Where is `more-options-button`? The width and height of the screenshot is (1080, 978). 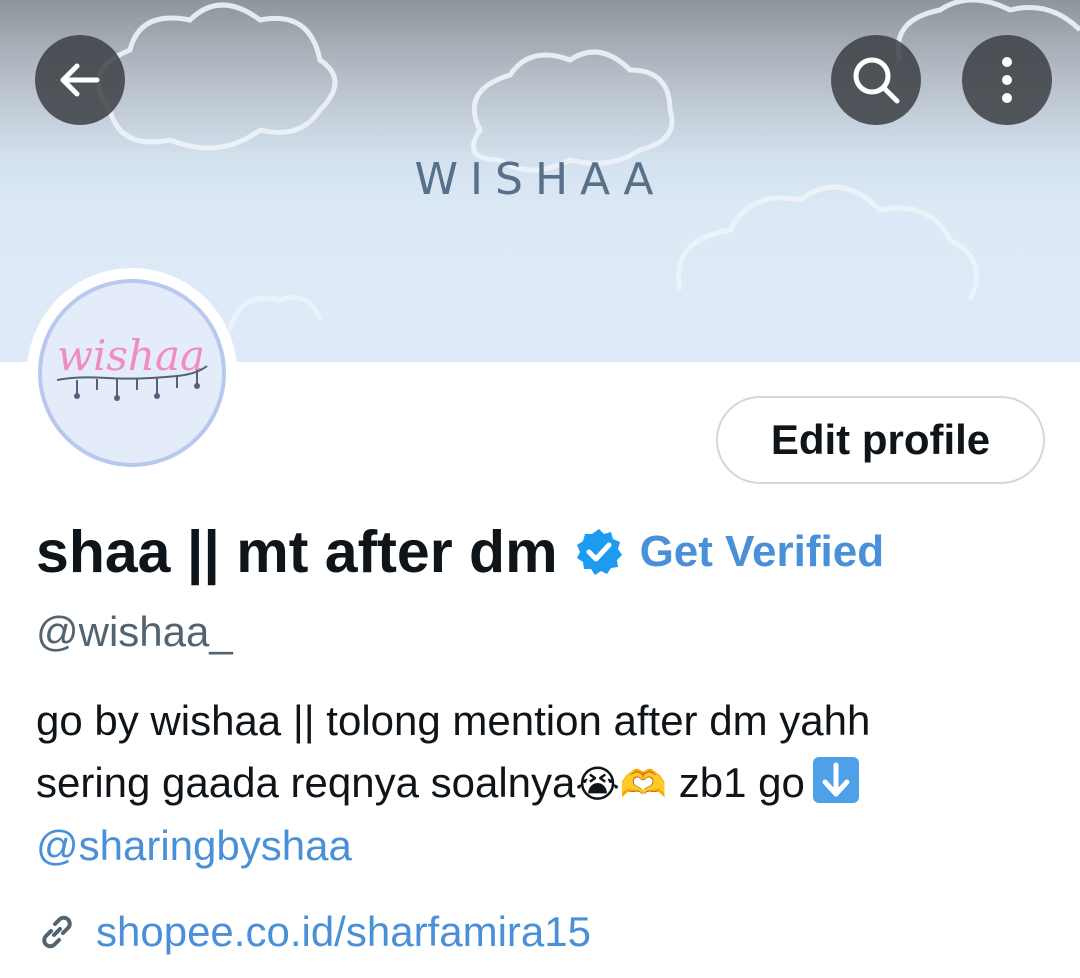 more-options-button is located at coordinates (1007, 80).